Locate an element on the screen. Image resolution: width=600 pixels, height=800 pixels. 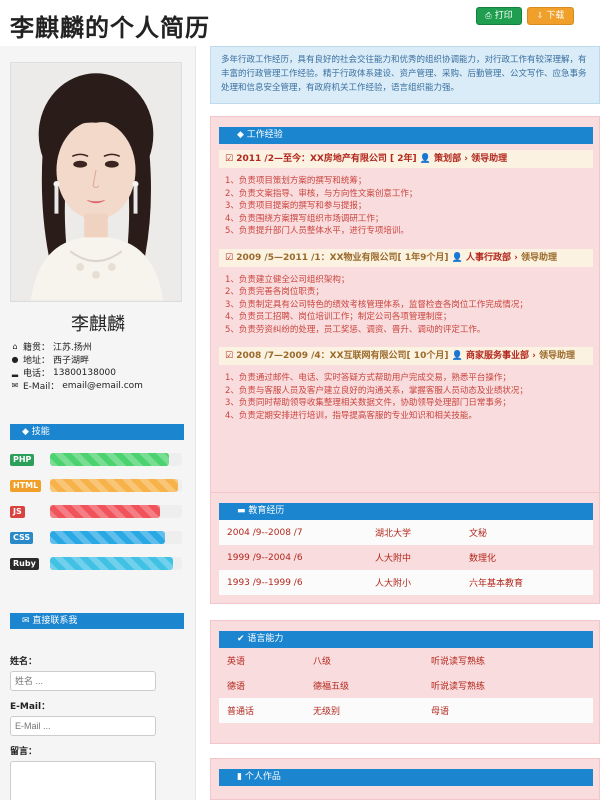
duty-item: 1、负责通过邮件、电话、实时答疑方式帮助用户完成交易，熟悉平台操作； is located at coordinates (368, 378).